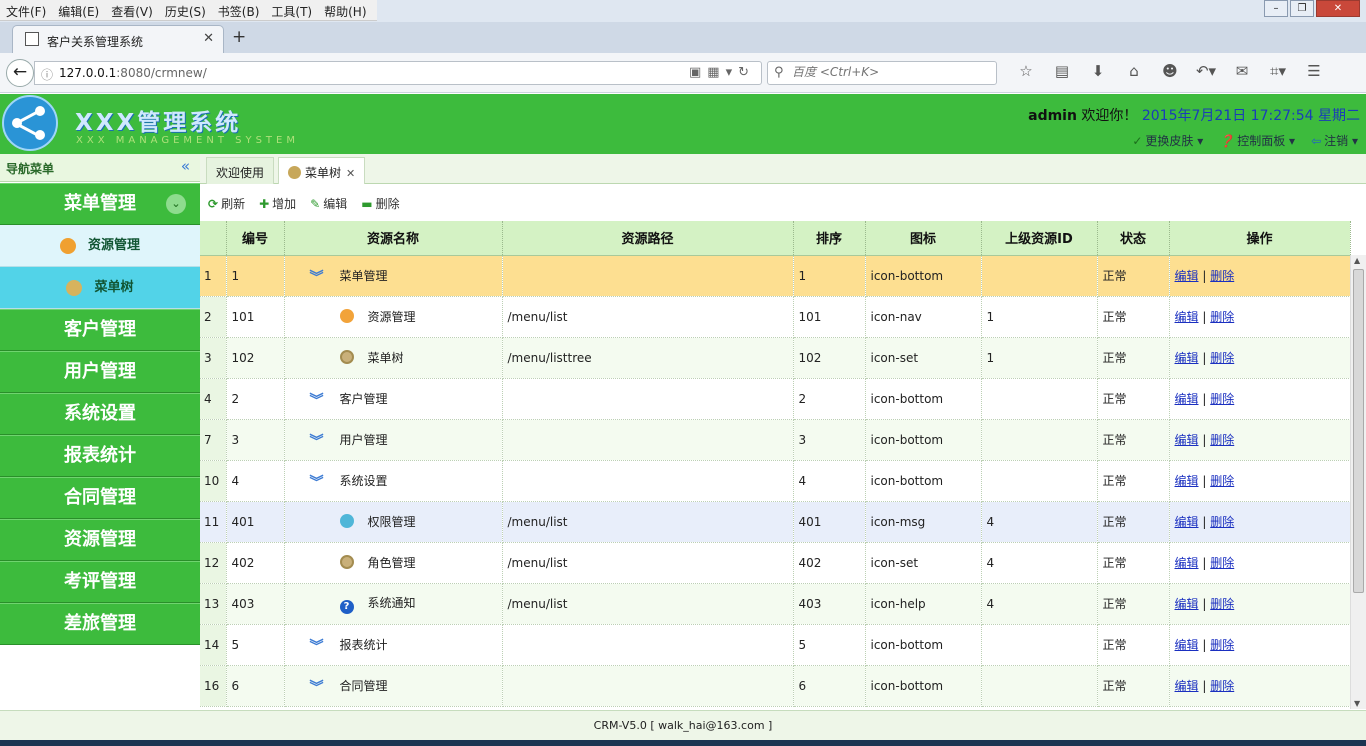  Describe the element at coordinates (100, 372) in the screenshot. I see `sidebar-group-user: 用户管理` at that location.